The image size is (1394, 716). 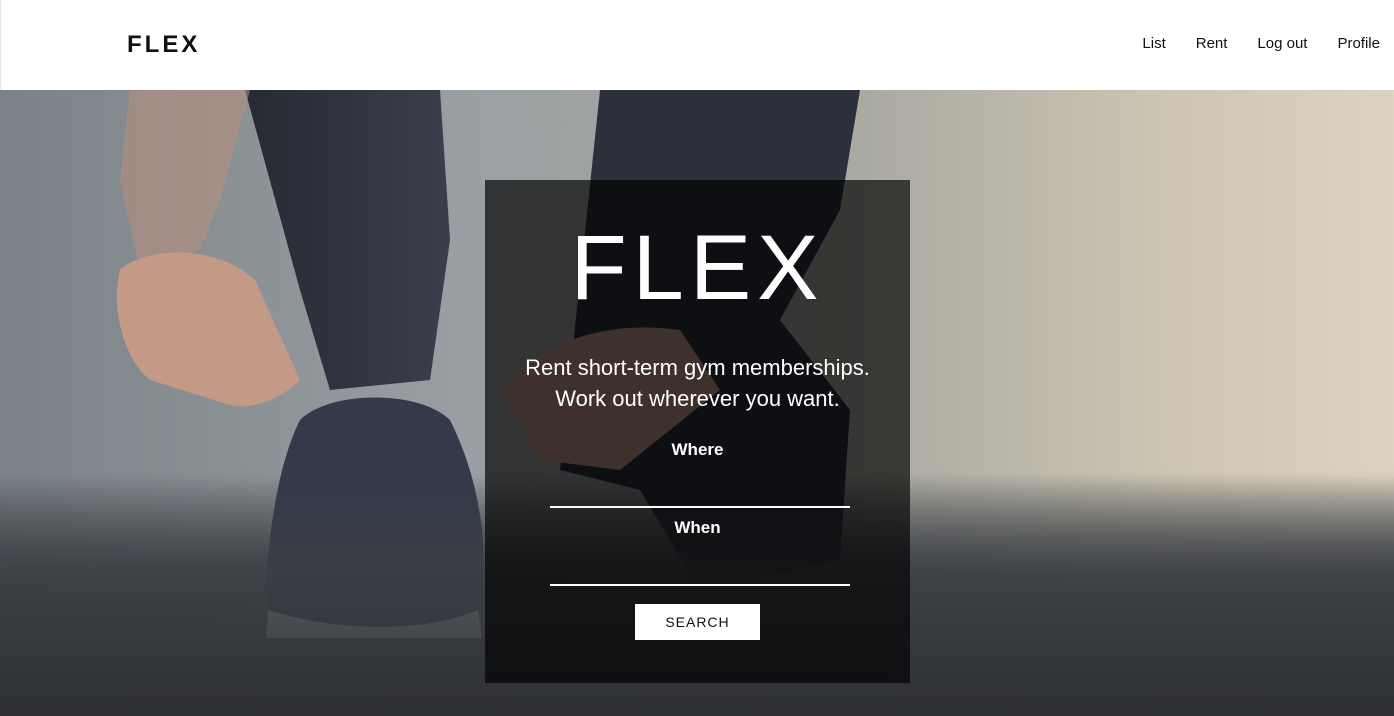 What do you see at coordinates (1282, 44) in the screenshot?
I see `nav-logout-link: Log out` at bounding box center [1282, 44].